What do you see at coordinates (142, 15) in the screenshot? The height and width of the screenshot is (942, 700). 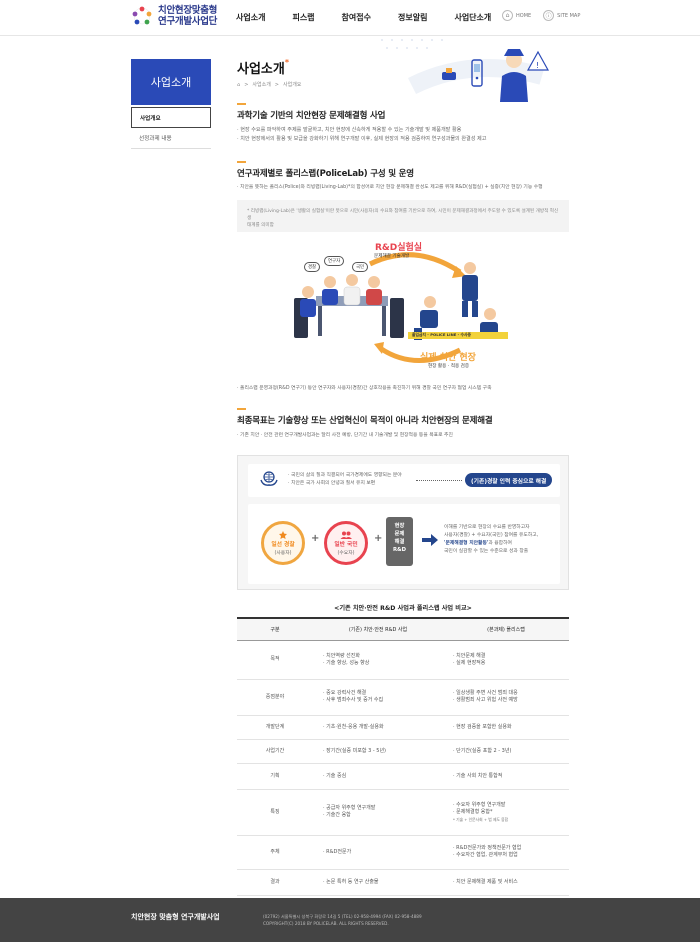 I see `logo-mark-icon` at bounding box center [142, 15].